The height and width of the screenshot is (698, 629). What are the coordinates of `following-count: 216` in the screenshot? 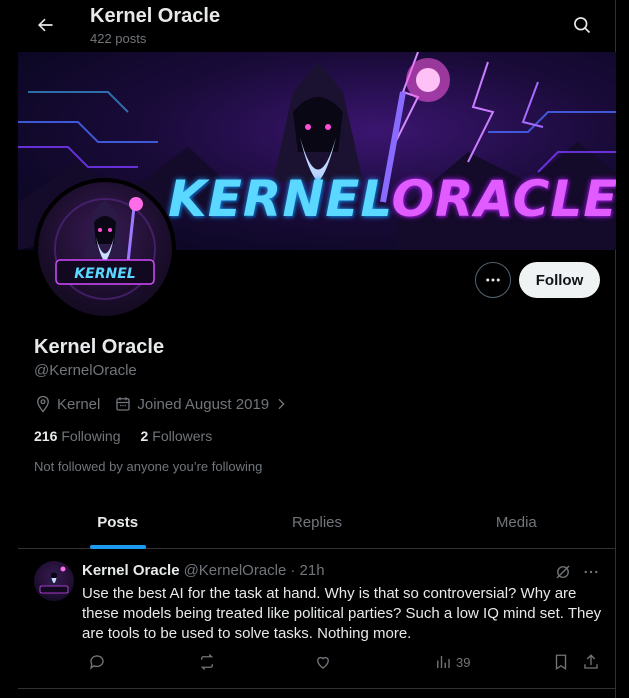 It's located at (46, 436).